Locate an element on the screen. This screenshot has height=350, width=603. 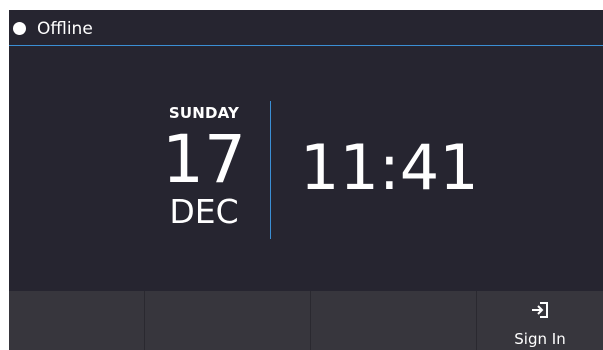
day-name: SUNDAY is located at coordinates (204, 113).